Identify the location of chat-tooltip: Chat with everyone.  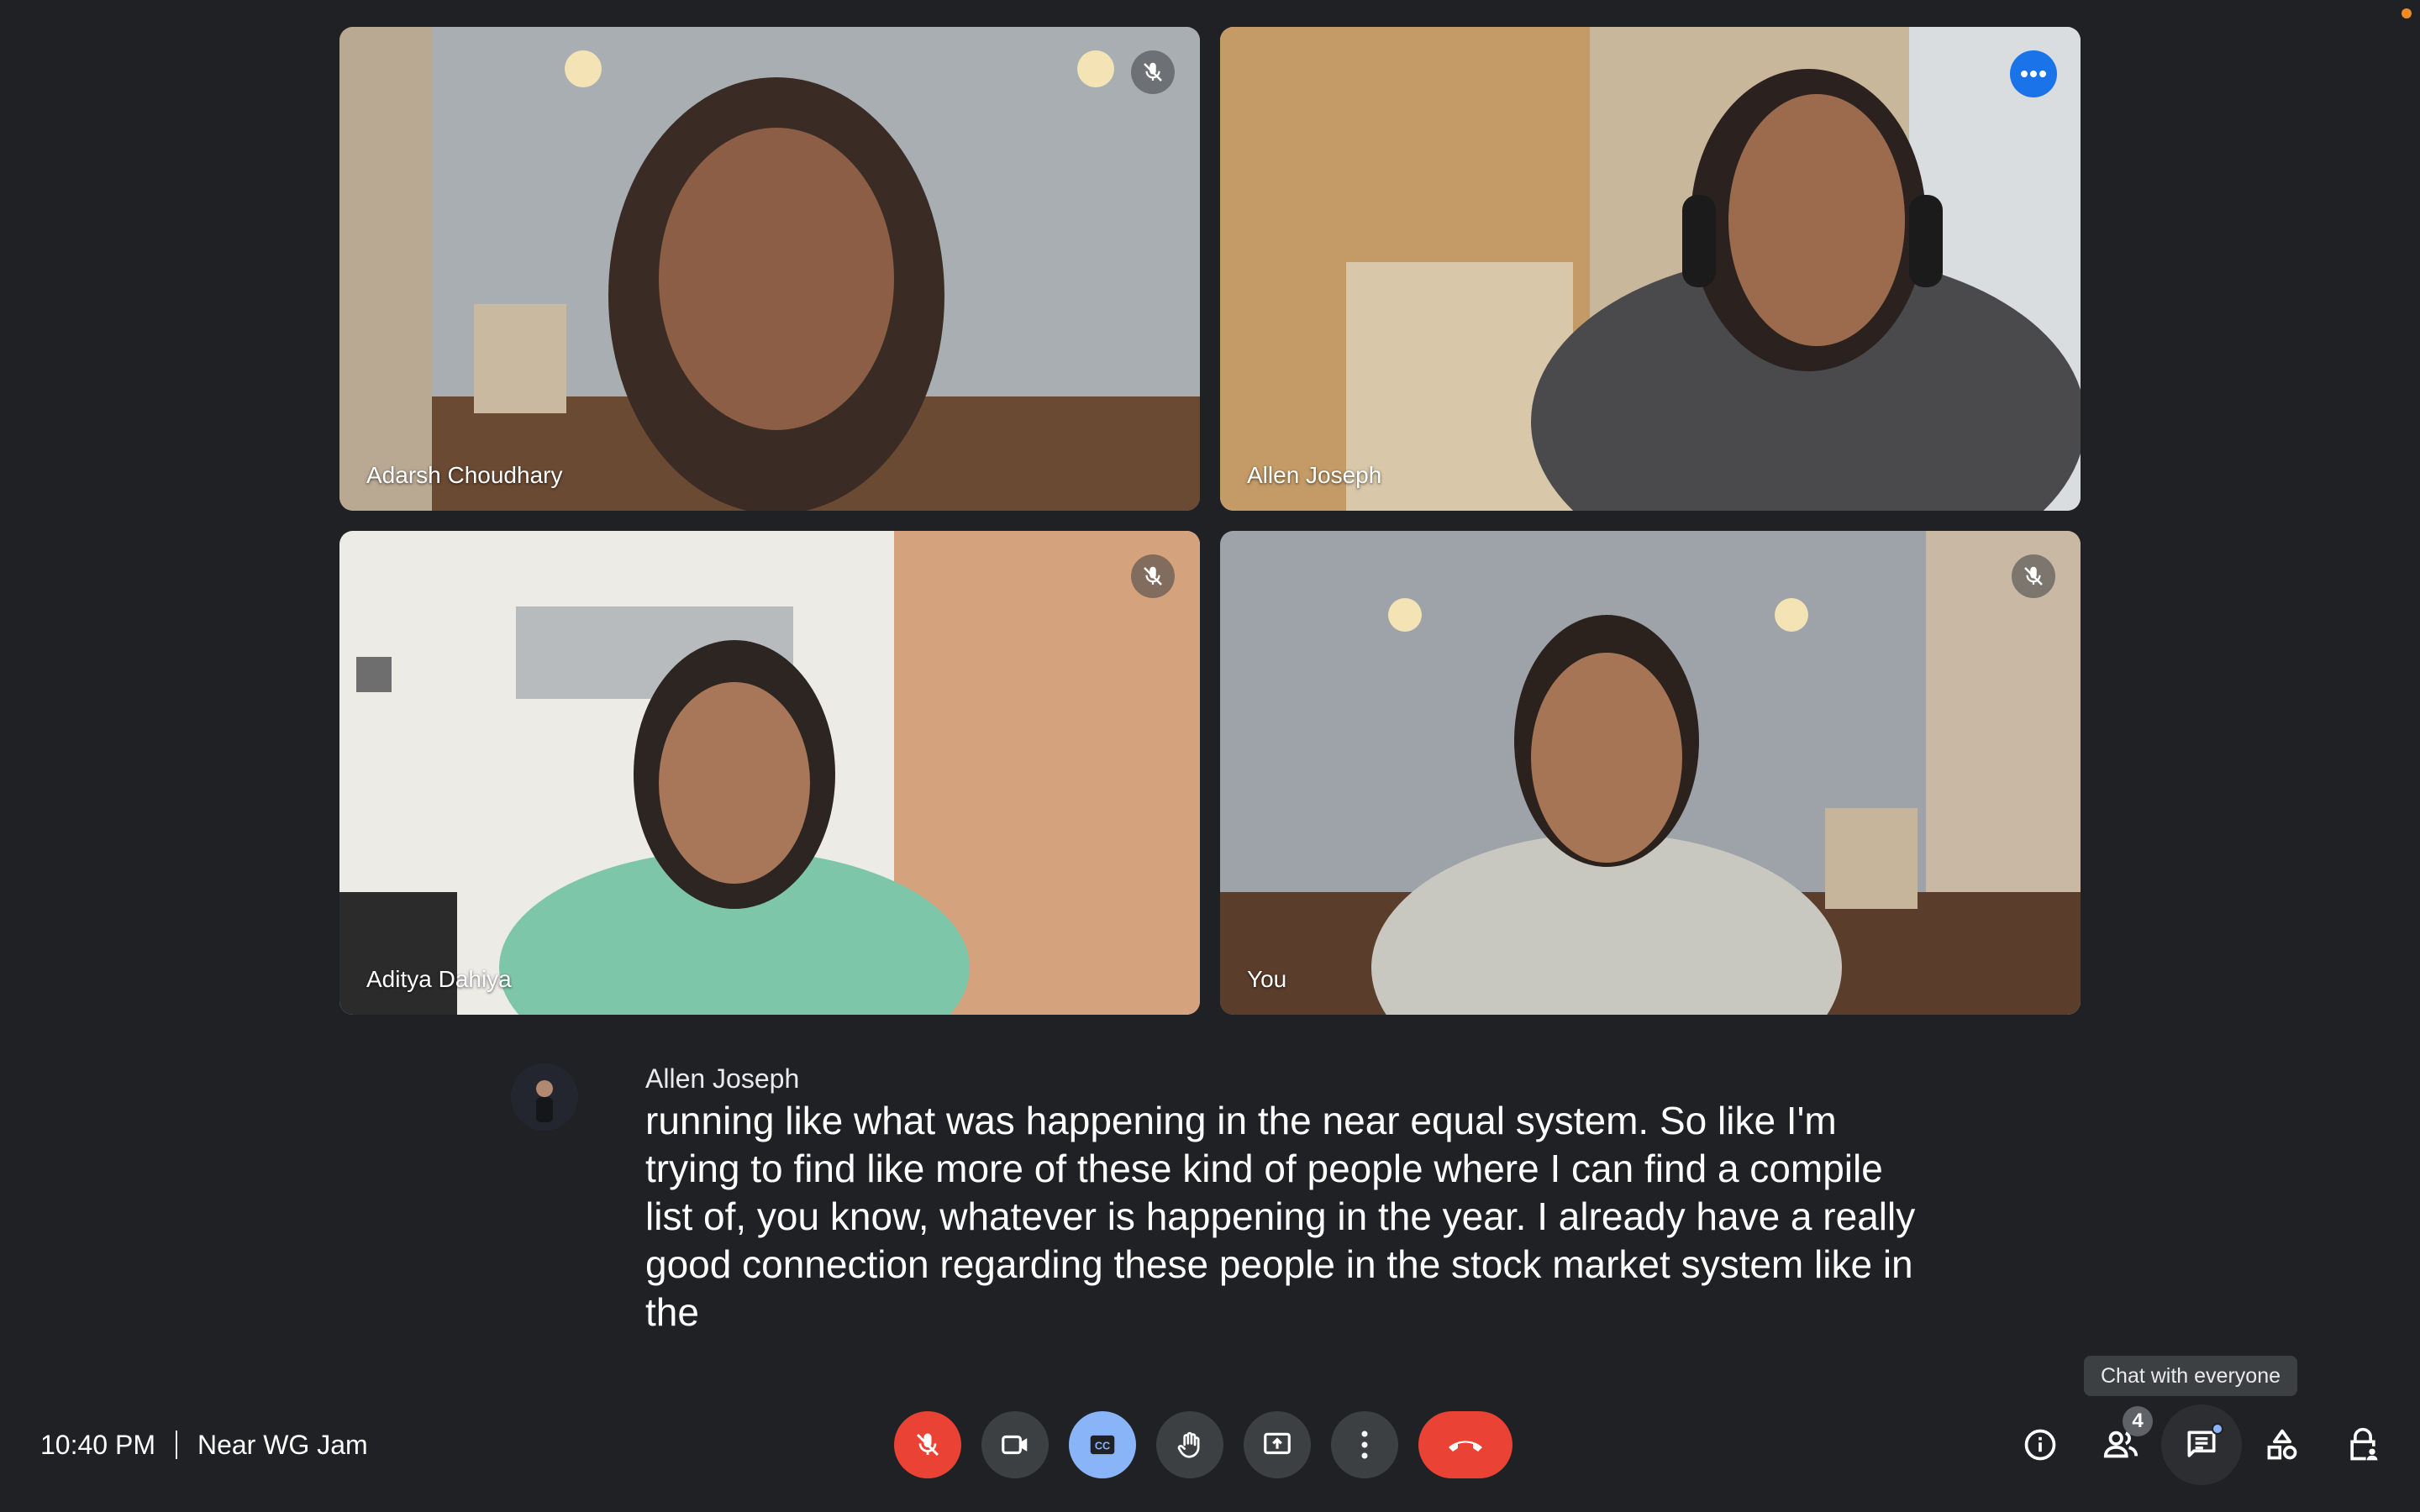
(2191, 1376).